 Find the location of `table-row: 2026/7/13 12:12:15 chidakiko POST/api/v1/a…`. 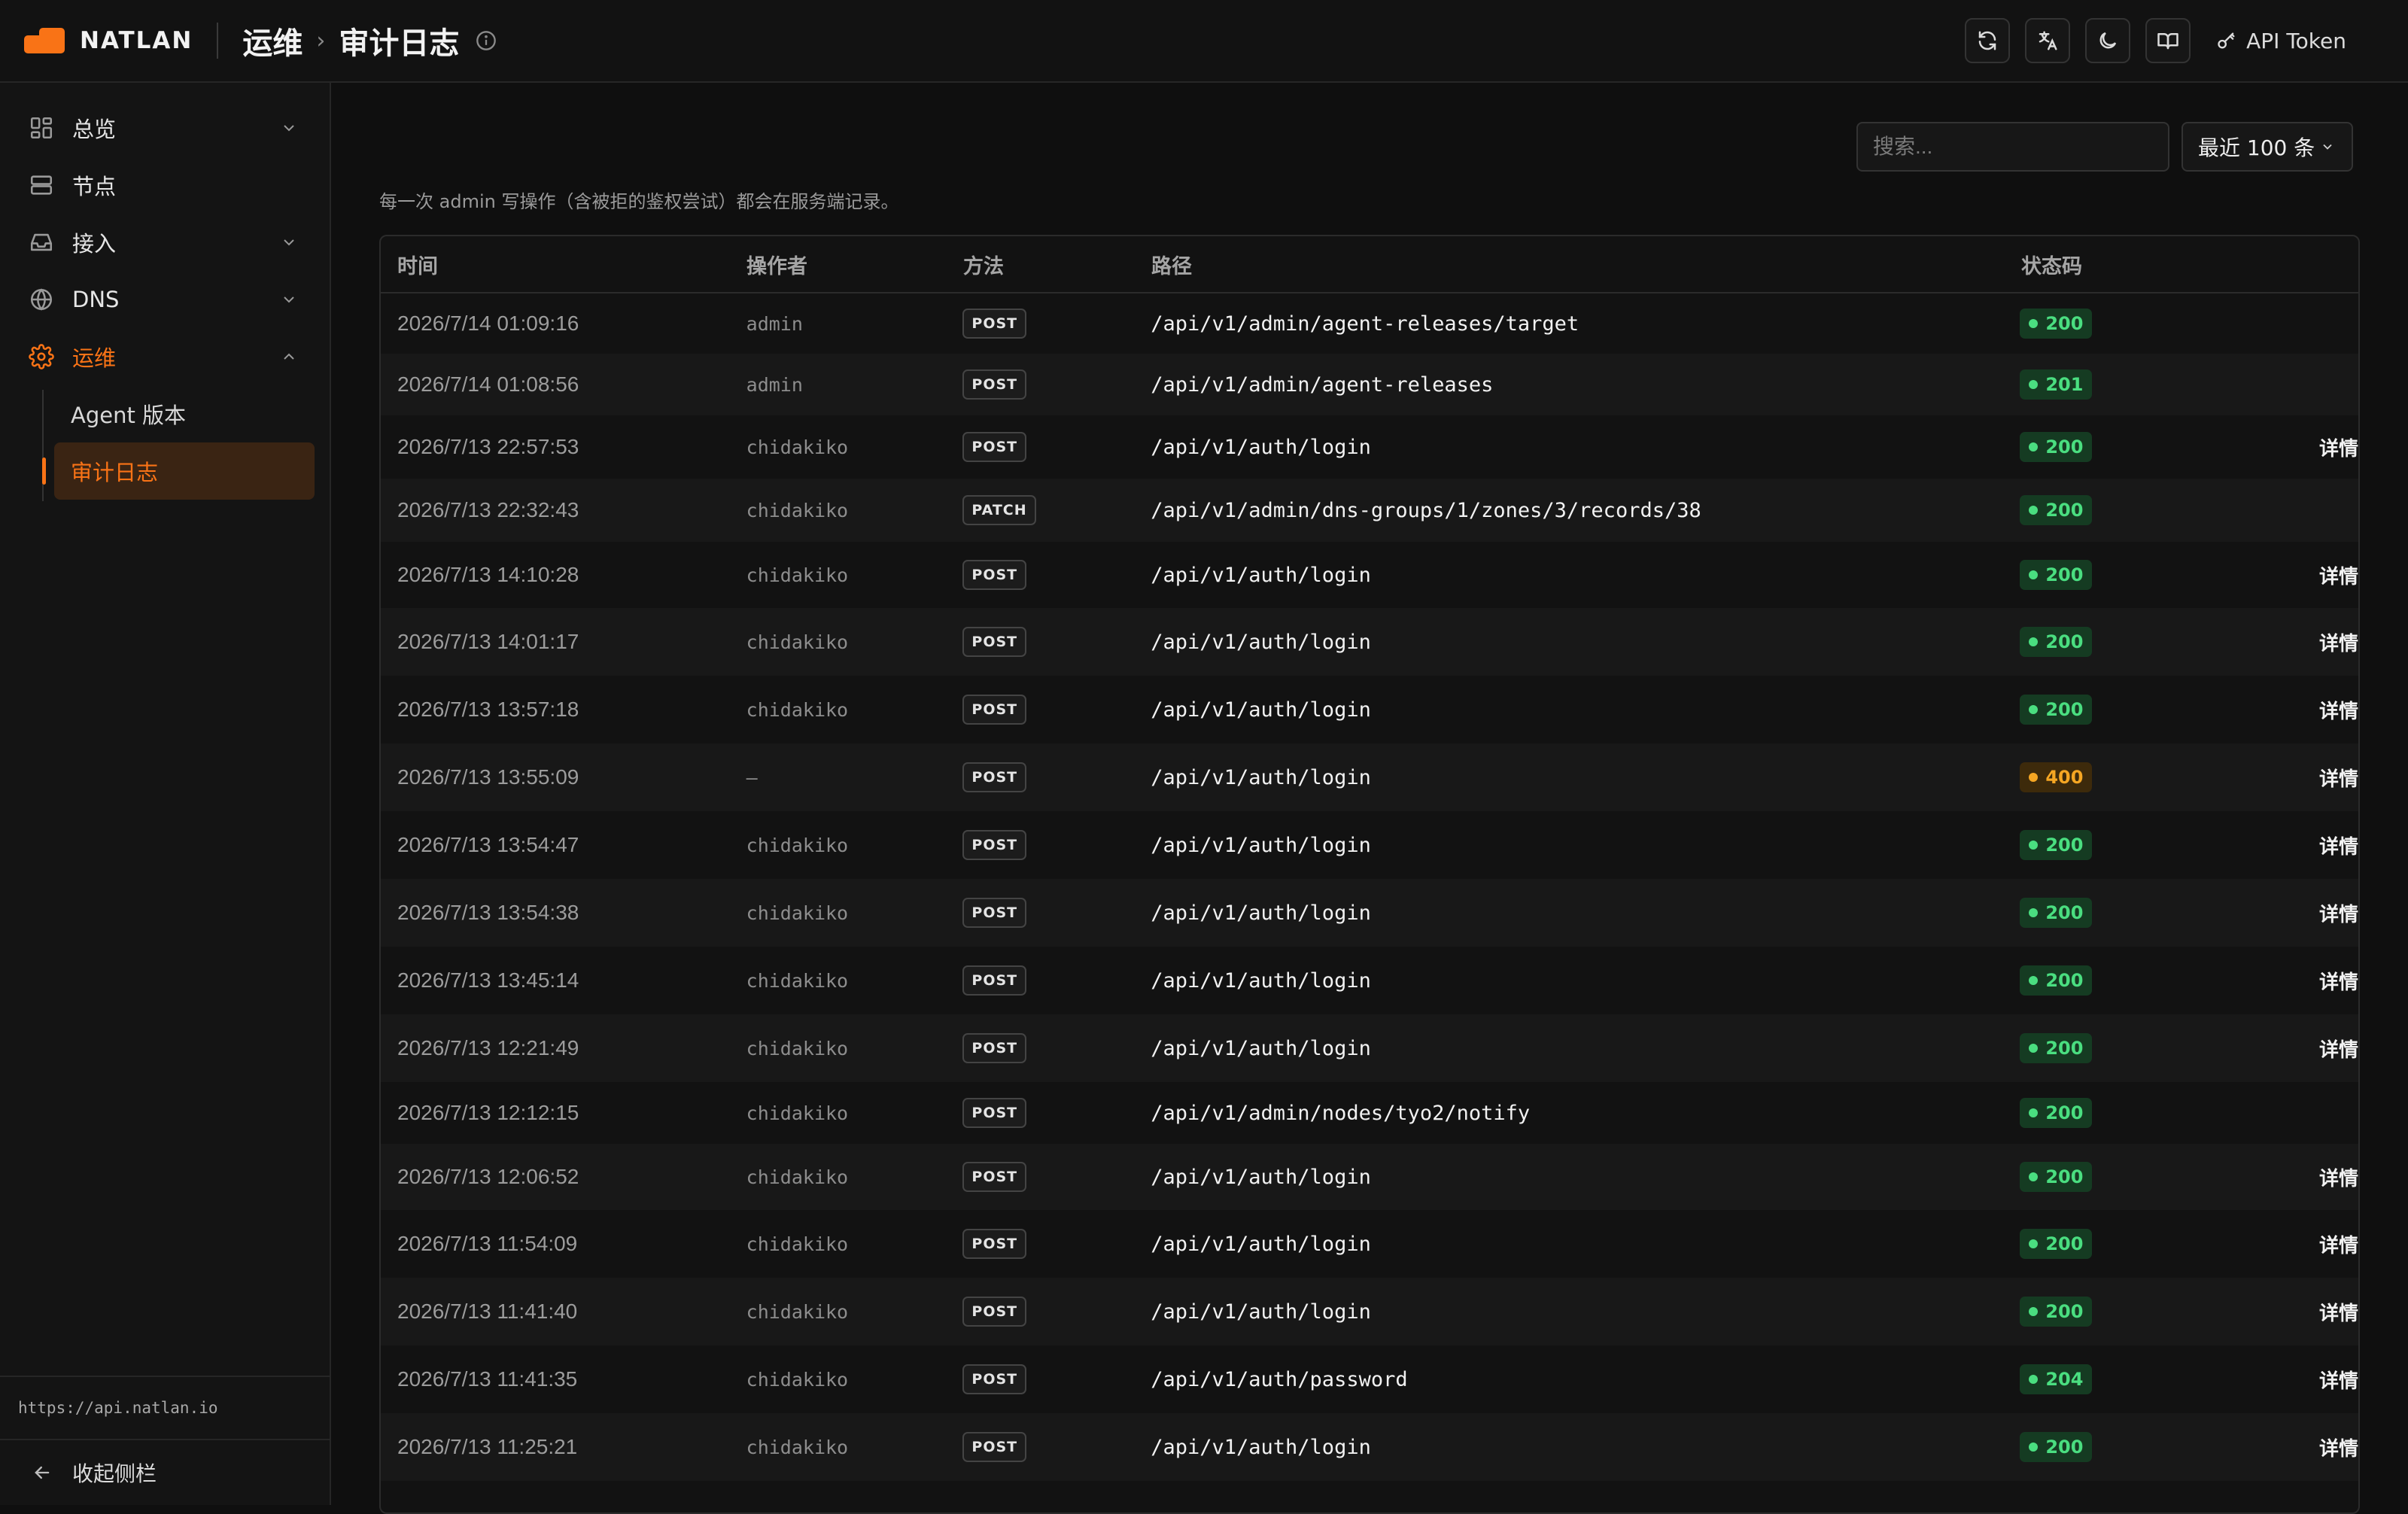

table-row: 2026/7/13 12:12:15 chidakiko POST/api/v1/a… is located at coordinates (1369, 1113).